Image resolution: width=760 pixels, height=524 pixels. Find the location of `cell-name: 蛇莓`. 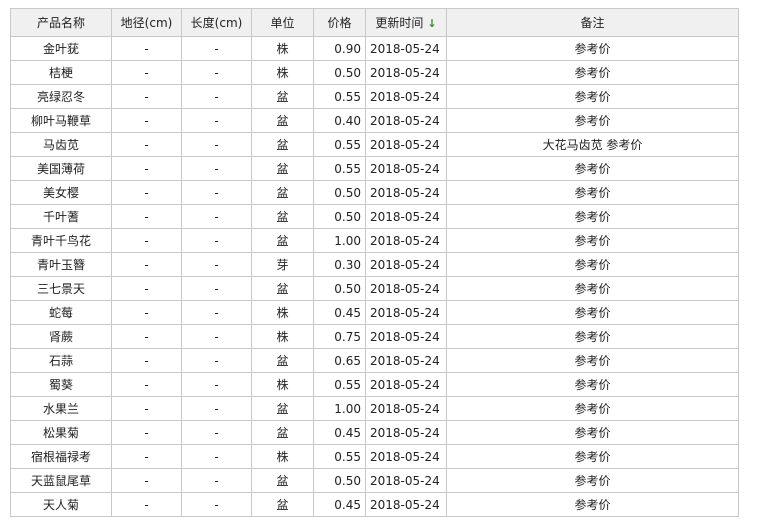

cell-name: 蛇莓 is located at coordinates (61, 312).